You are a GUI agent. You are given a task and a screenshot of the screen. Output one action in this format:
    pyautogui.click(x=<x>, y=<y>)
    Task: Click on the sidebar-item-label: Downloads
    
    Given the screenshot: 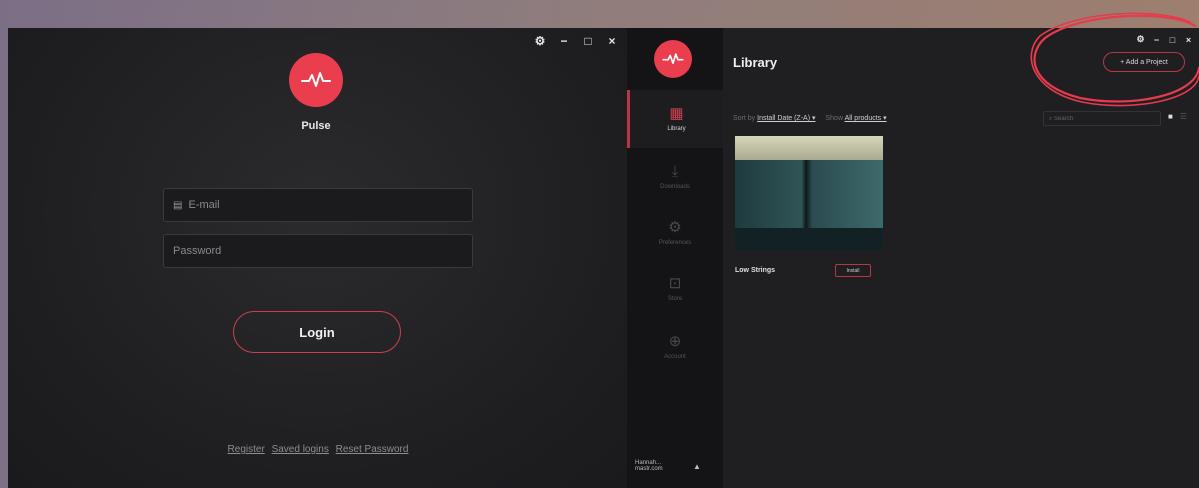 What is the action you would take?
    pyautogui.click(x=675, y=187)
    